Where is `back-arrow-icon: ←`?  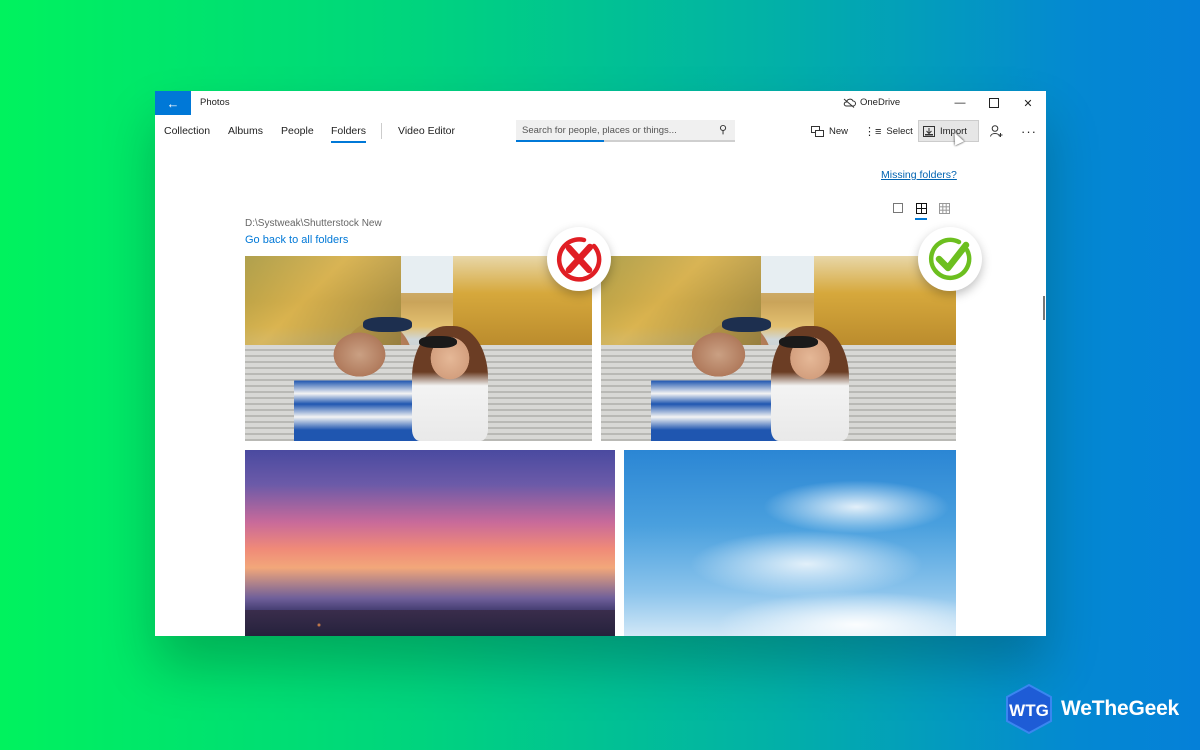 back-arrow-icon: ← is located at coordinates (173, 103).